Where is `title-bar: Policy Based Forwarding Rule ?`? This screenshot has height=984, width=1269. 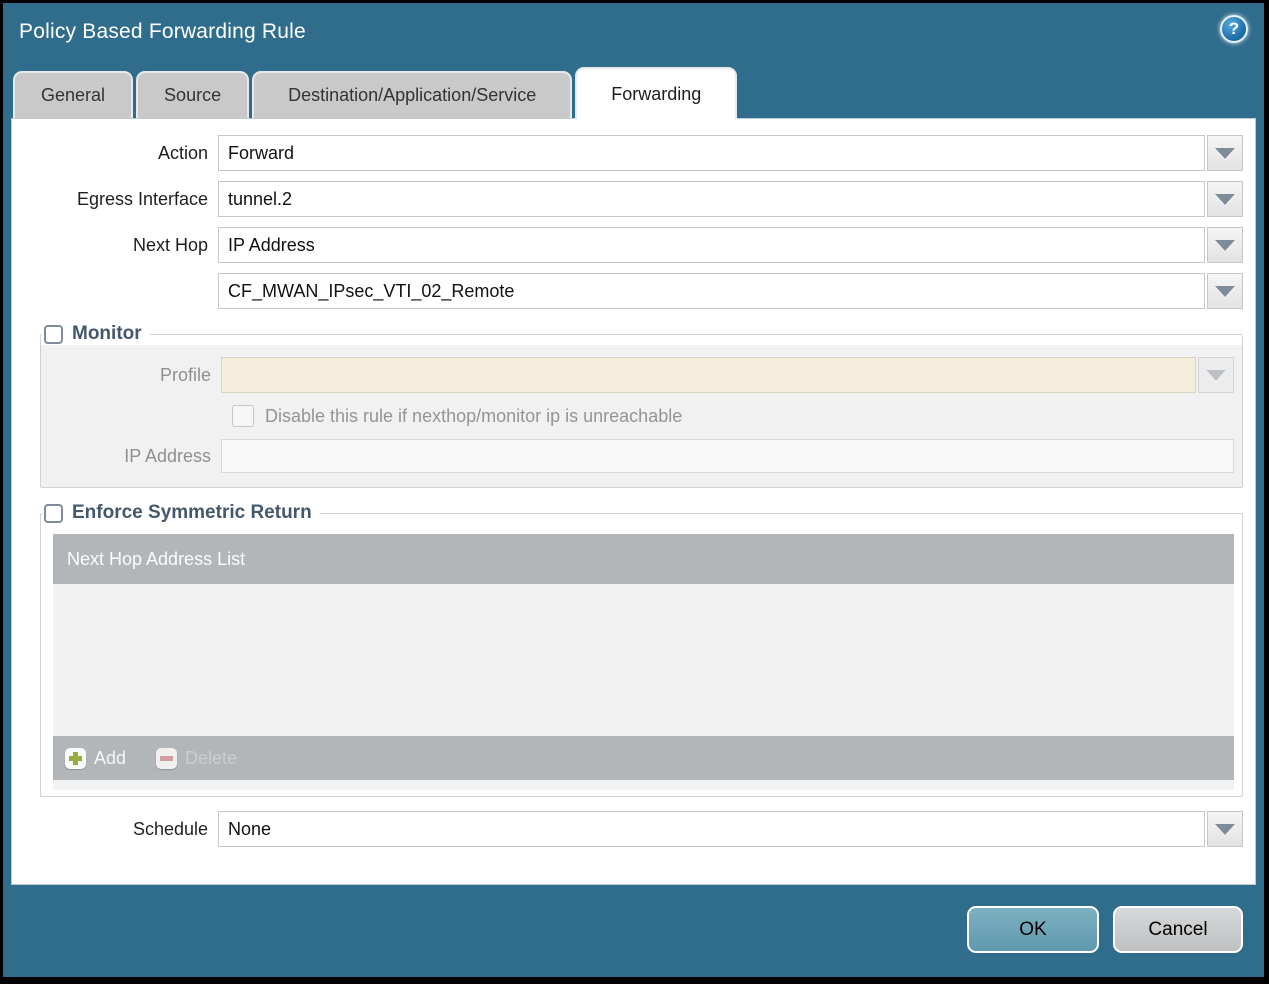
title-bar: Policy Based Forwarding Rule ? is located at coordinates (633, 34).